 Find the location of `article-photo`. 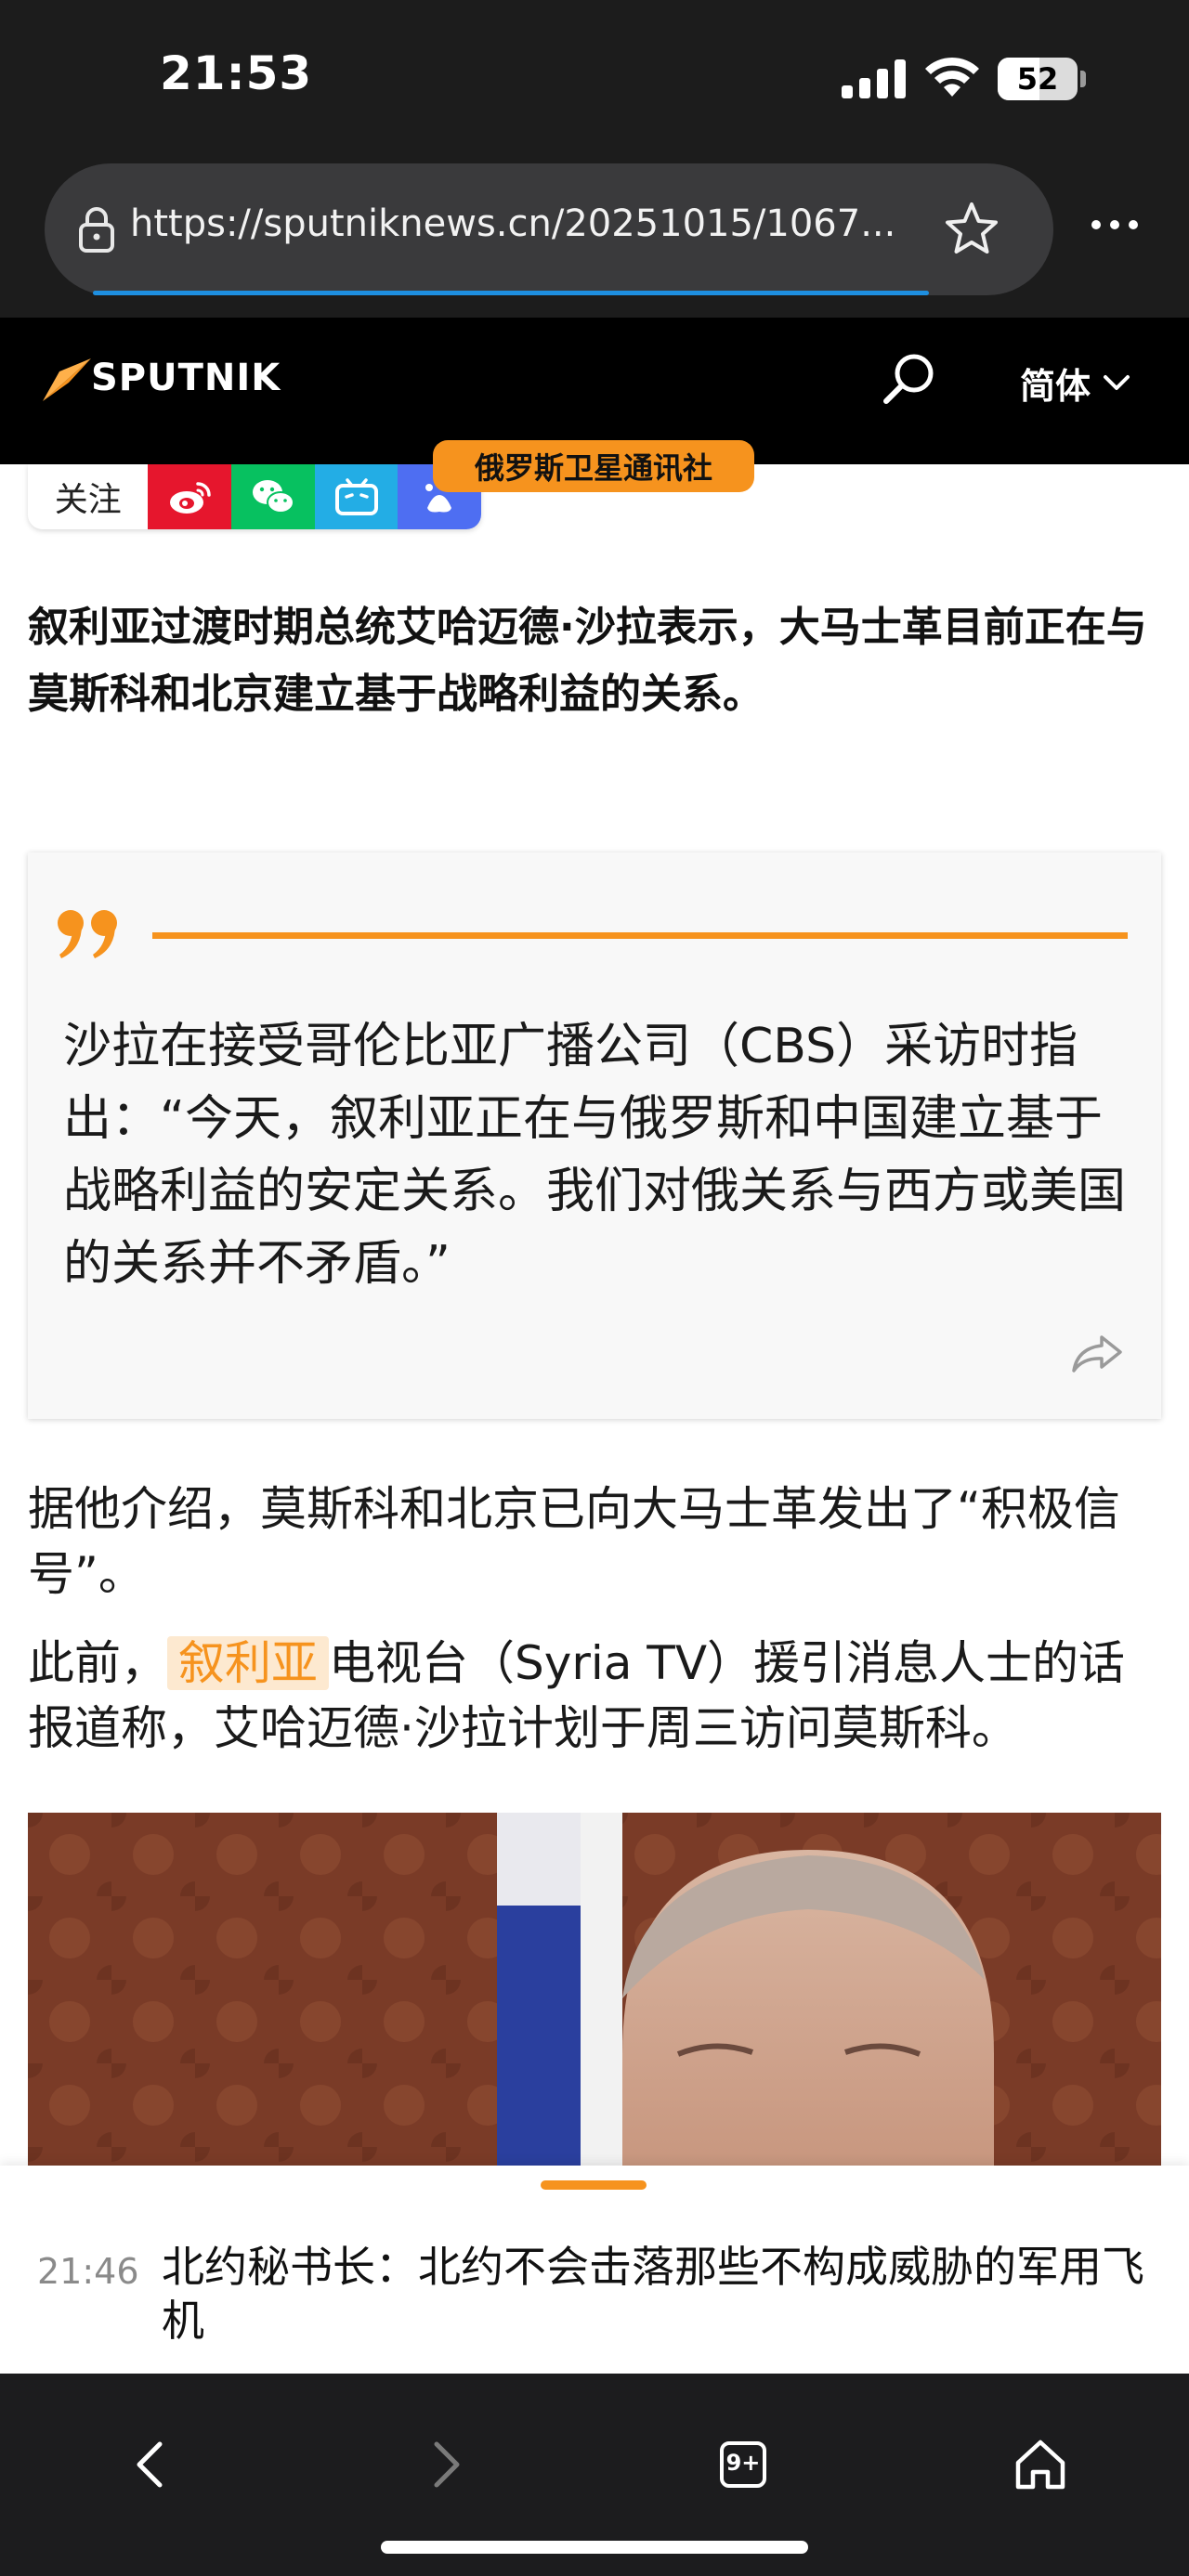

article-photo is located at coordinates (594, 1990).